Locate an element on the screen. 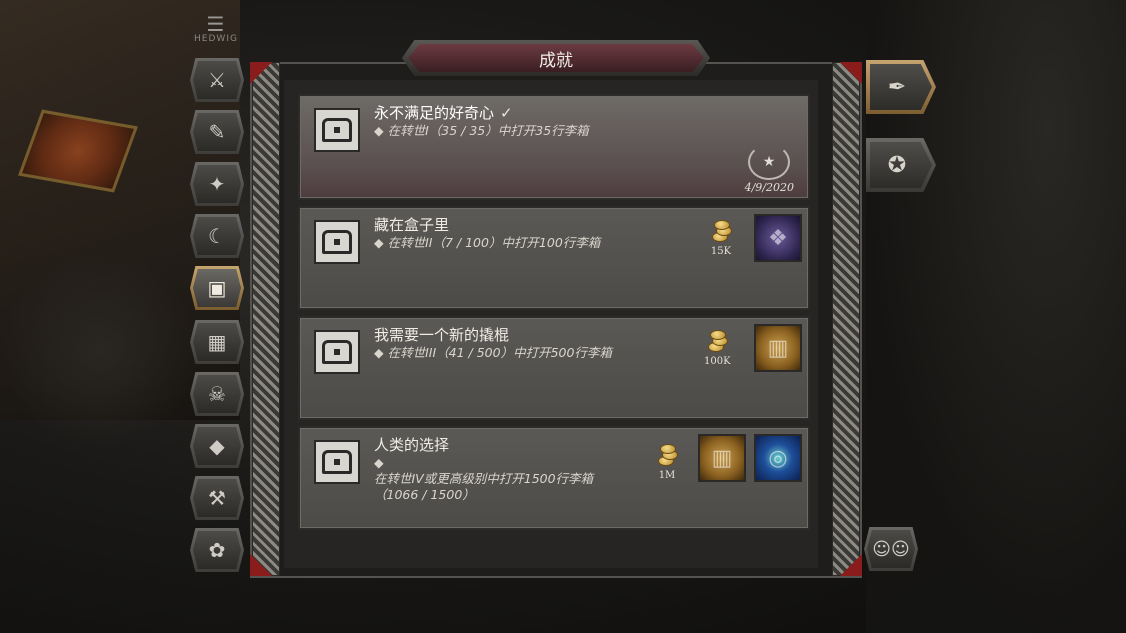 Image resolution: width=1126 pixels, height=633 pixels. nav-button: ▣ is located at coordinates (217, 288).